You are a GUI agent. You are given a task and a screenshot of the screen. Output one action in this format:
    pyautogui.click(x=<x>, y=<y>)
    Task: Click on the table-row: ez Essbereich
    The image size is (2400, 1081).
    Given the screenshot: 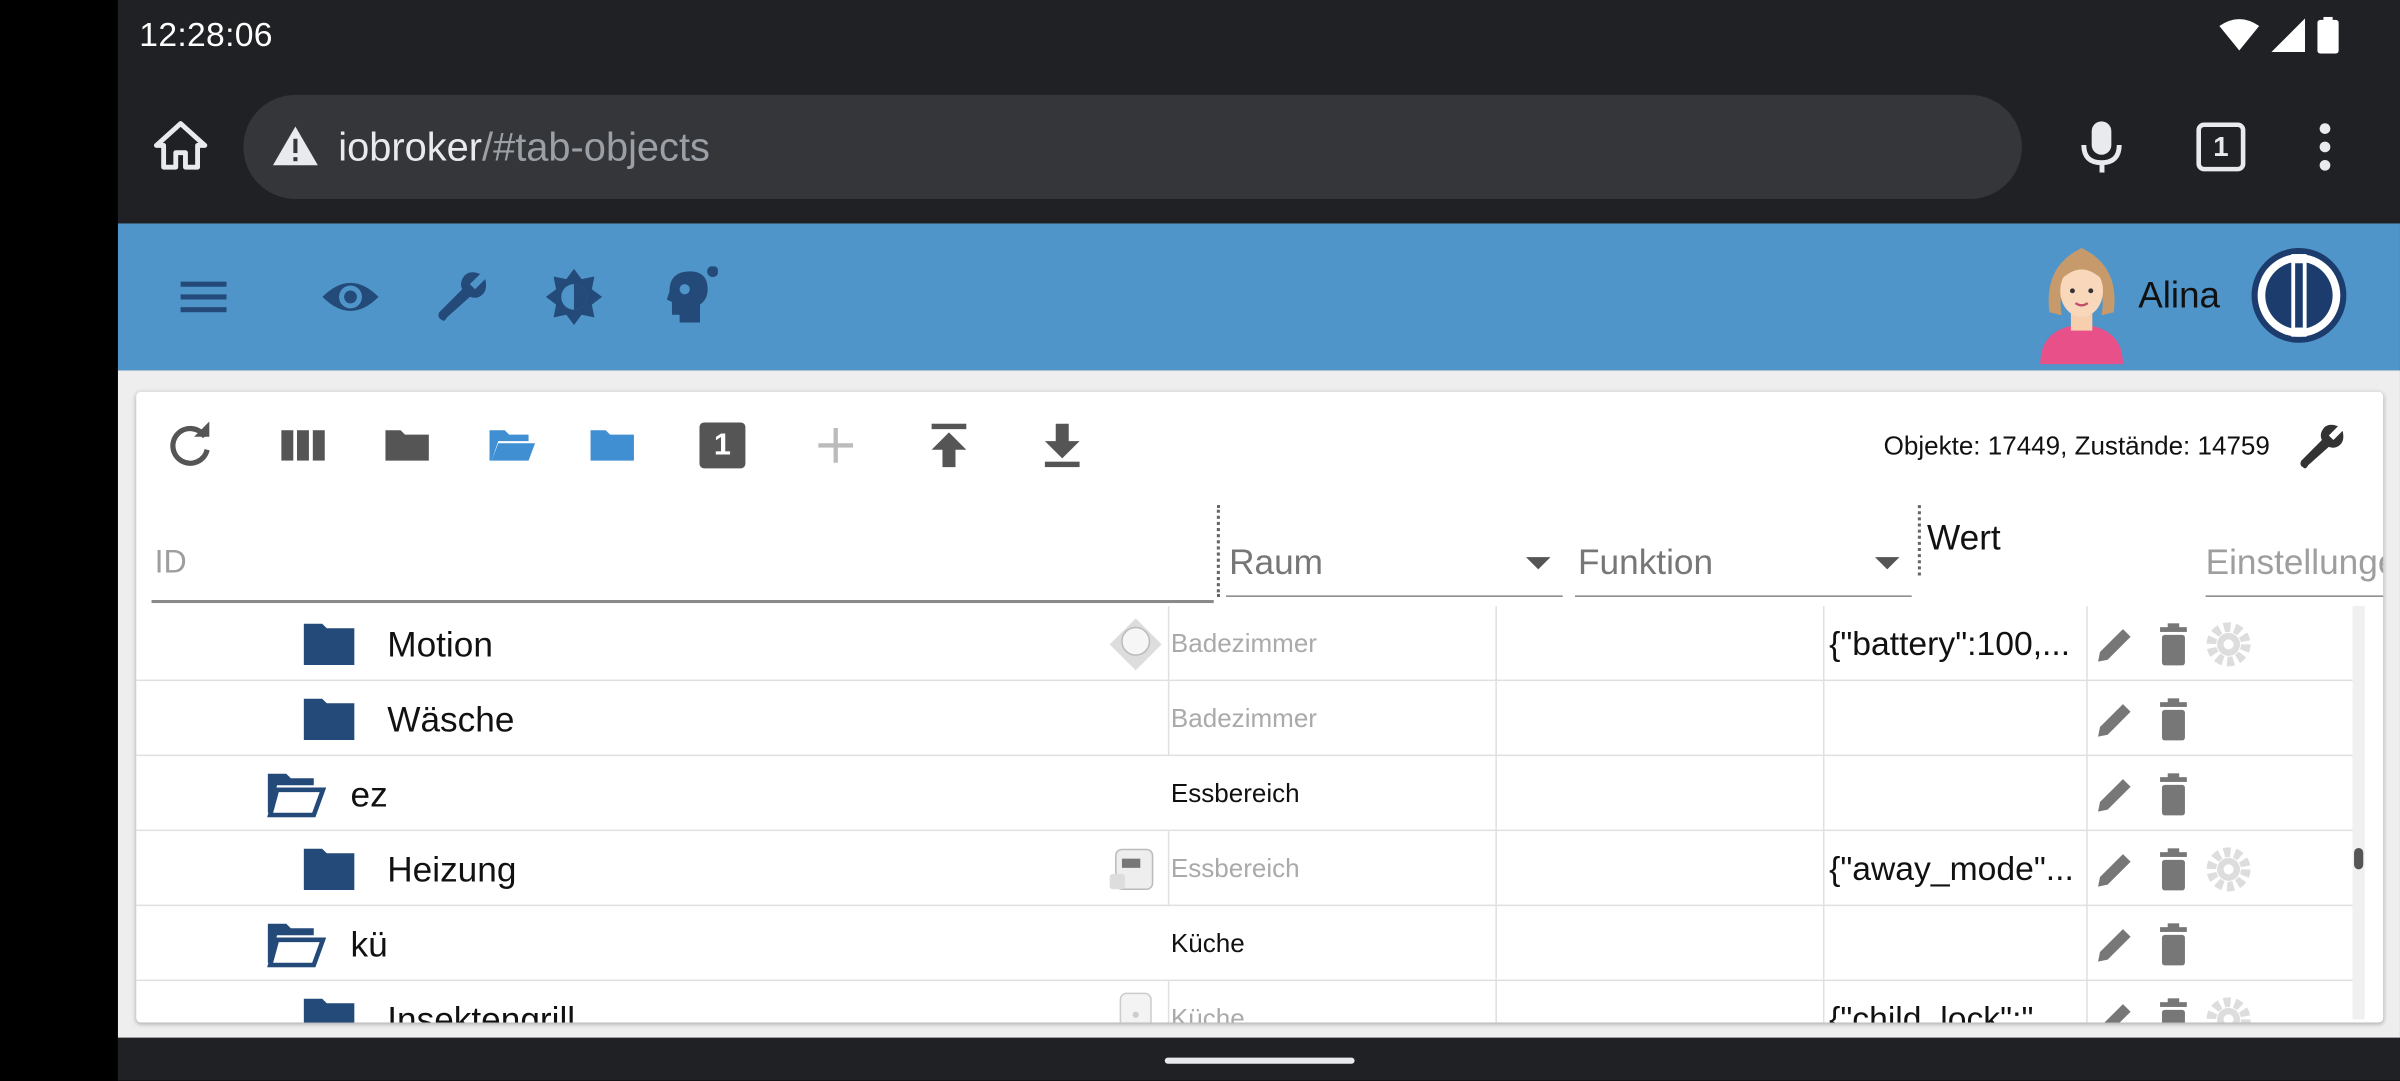 What is the action you would take?
    pyautogui.click(x=1244, y=794)
    